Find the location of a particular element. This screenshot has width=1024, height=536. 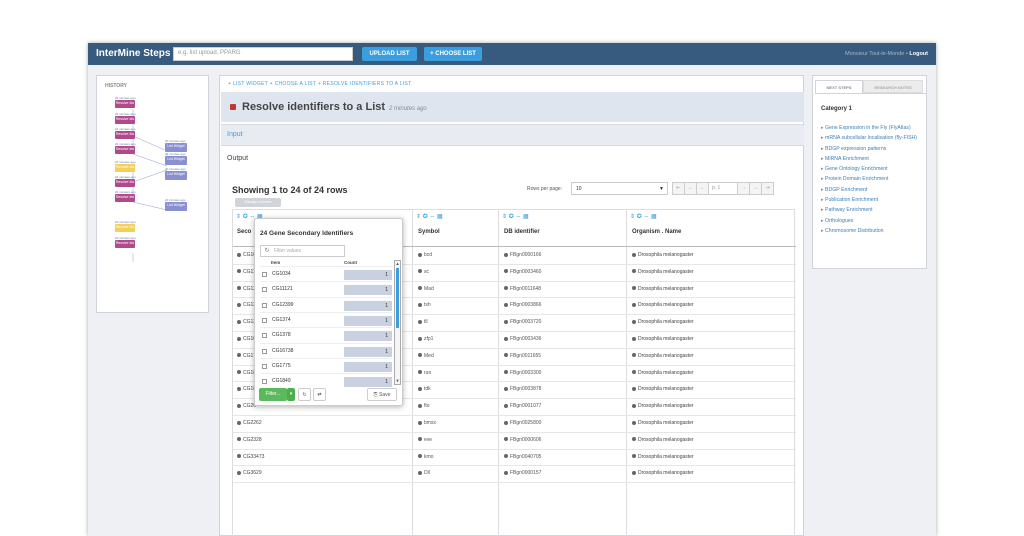

scroll-down-icon: ▼ is located at coordinates (397, 381).